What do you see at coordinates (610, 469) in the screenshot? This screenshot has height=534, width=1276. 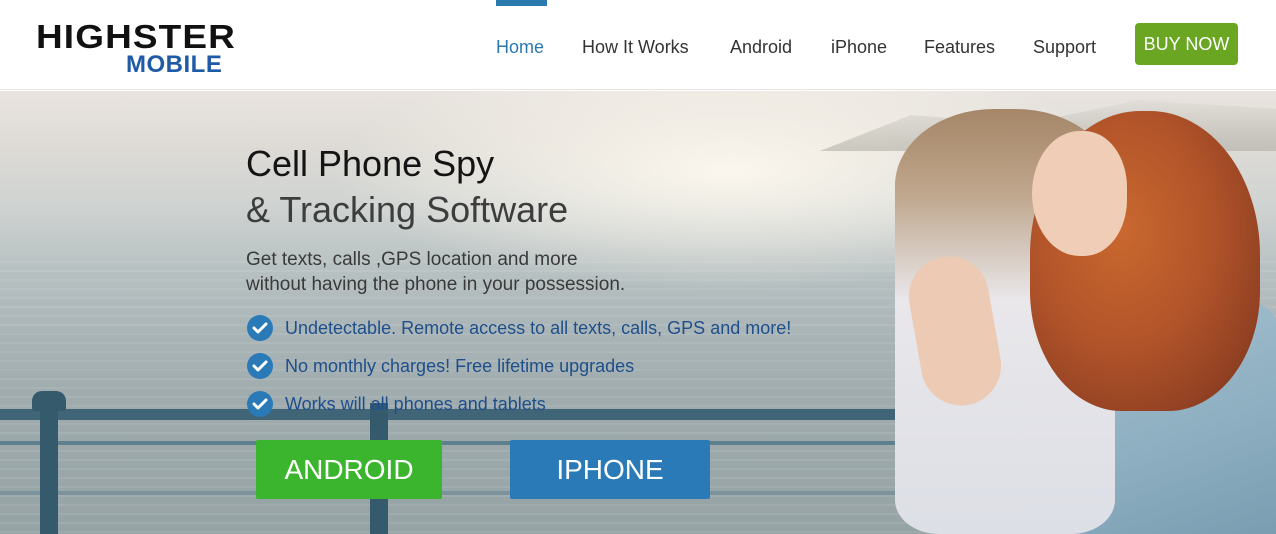 I see `iphone-button: IPHONE` at bounding box center [610, 469].